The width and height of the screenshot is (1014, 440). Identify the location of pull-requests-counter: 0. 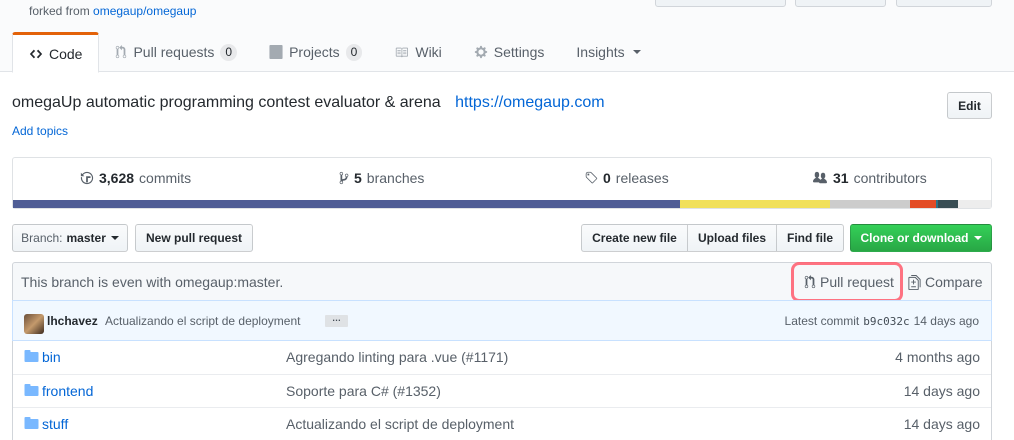
(229, 52).